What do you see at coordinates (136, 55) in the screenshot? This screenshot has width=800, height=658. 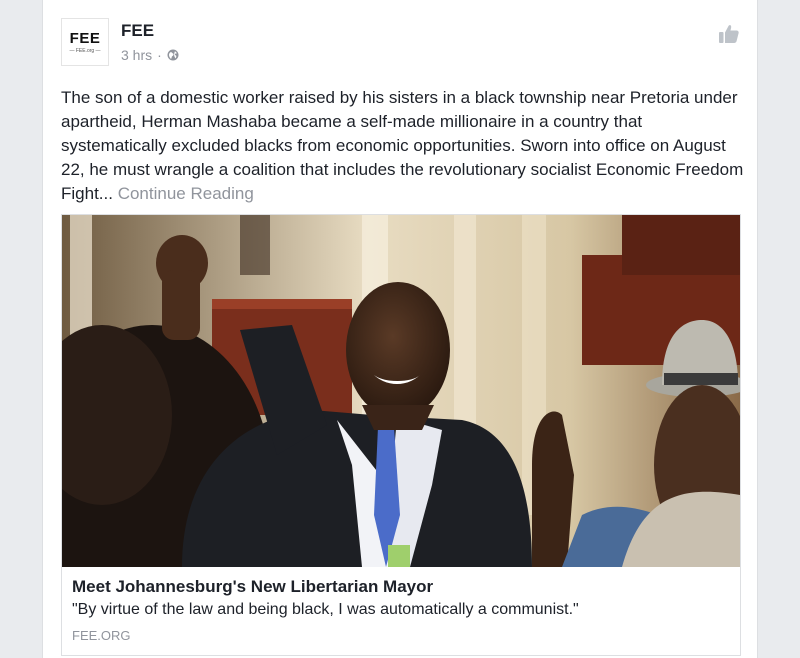 I see `post-timestamp: 3 hrs` at bounding box center [136, 55].